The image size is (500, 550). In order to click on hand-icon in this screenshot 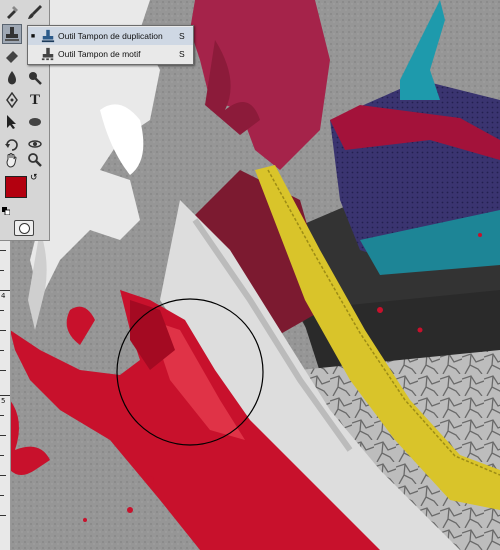, I will do `click(12, 160)`.